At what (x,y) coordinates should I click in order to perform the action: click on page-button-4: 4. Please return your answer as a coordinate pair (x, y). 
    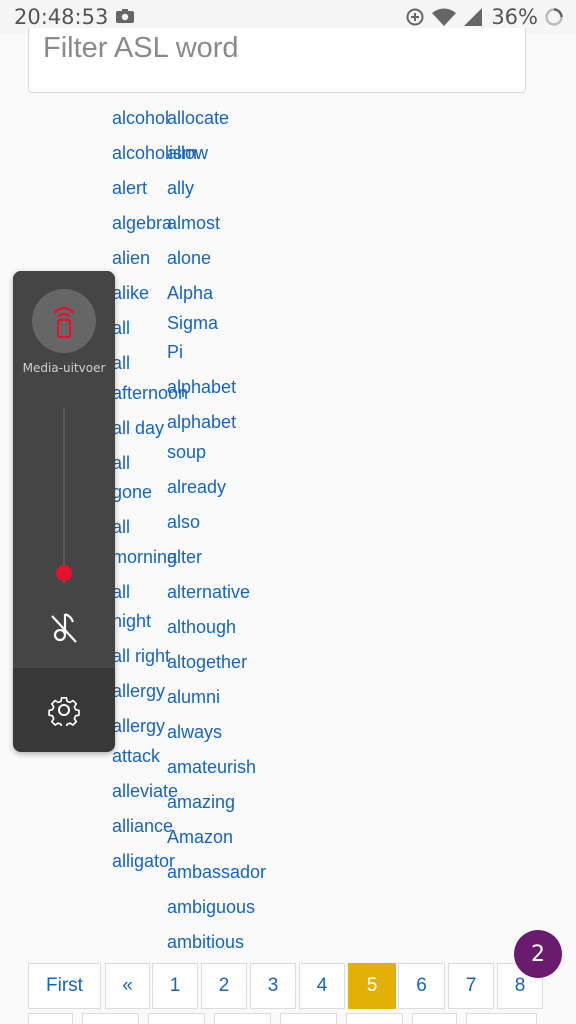
    Looking at the image, I should click on (322, 986).